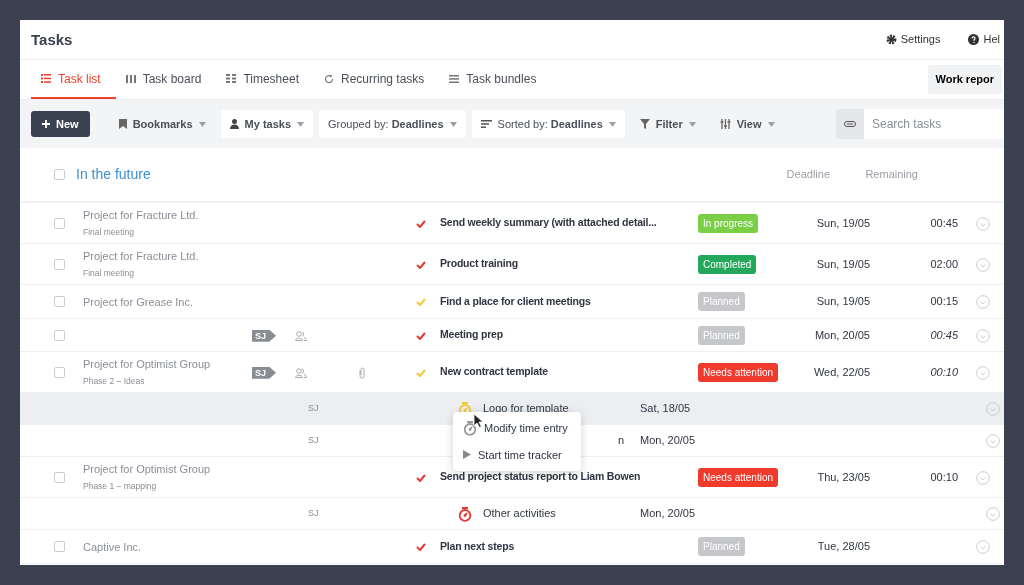 Image resolution: width=1024 pixels, height=585 pixels. Describe the element at coordinates (392, 124) in the screenshot. I see `grouped-by-button: Grouped by: Deadlines` at that location.